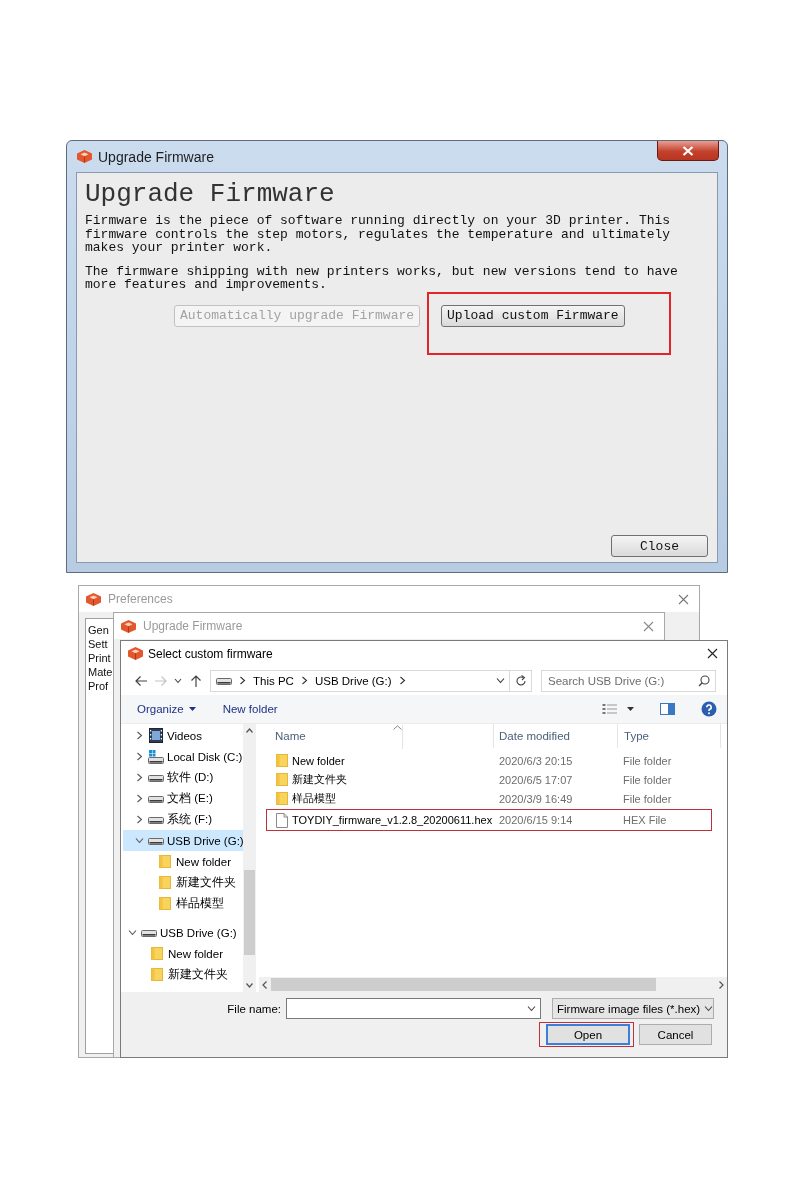 Image resolution: width=794 pixels, height=1191 pixels. Describe the element at coordinates (98, 686) in the screenshot. I see `list-item: Prof` at that location.